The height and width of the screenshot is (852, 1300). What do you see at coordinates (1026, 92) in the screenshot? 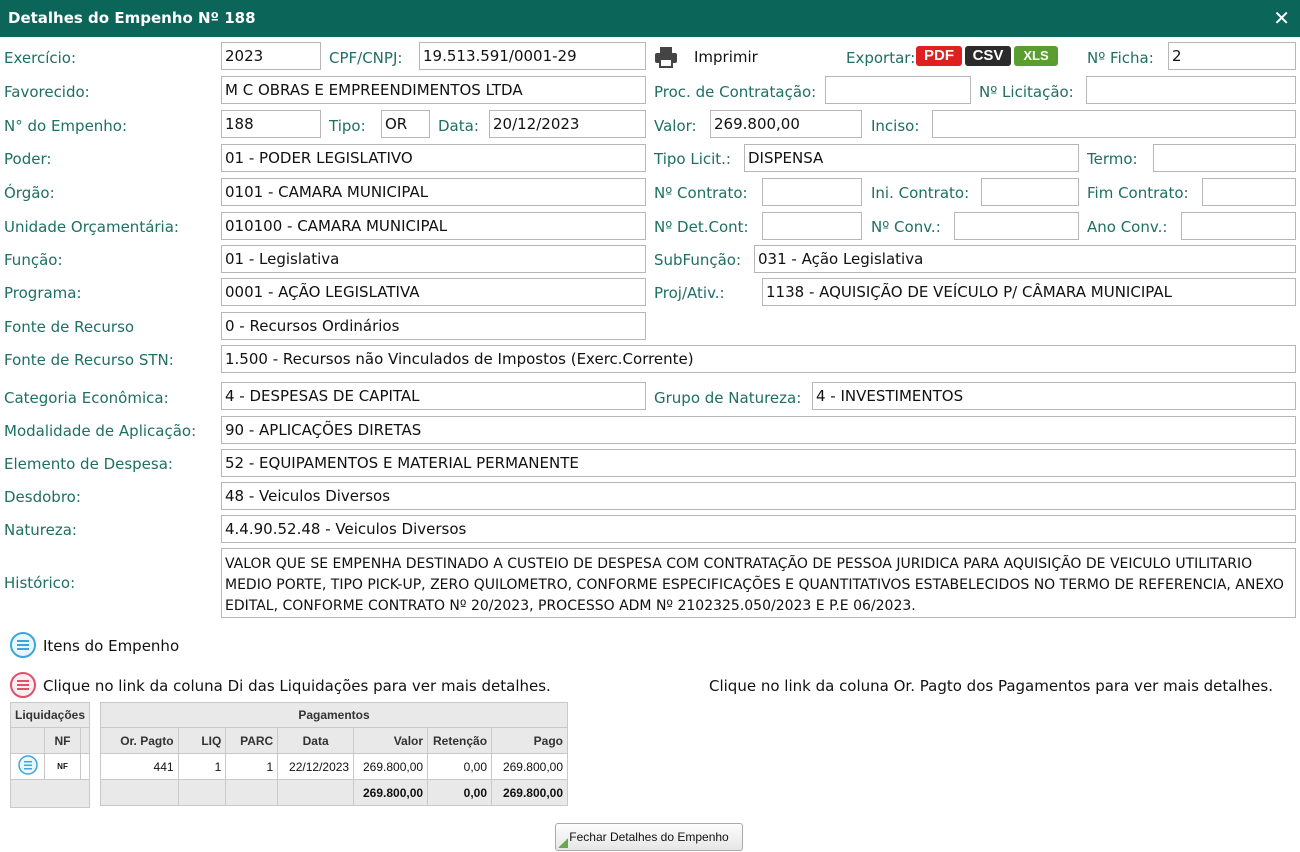
I see `label-licitacao: Nº Licitação:` at bounding box center [1026, 92].